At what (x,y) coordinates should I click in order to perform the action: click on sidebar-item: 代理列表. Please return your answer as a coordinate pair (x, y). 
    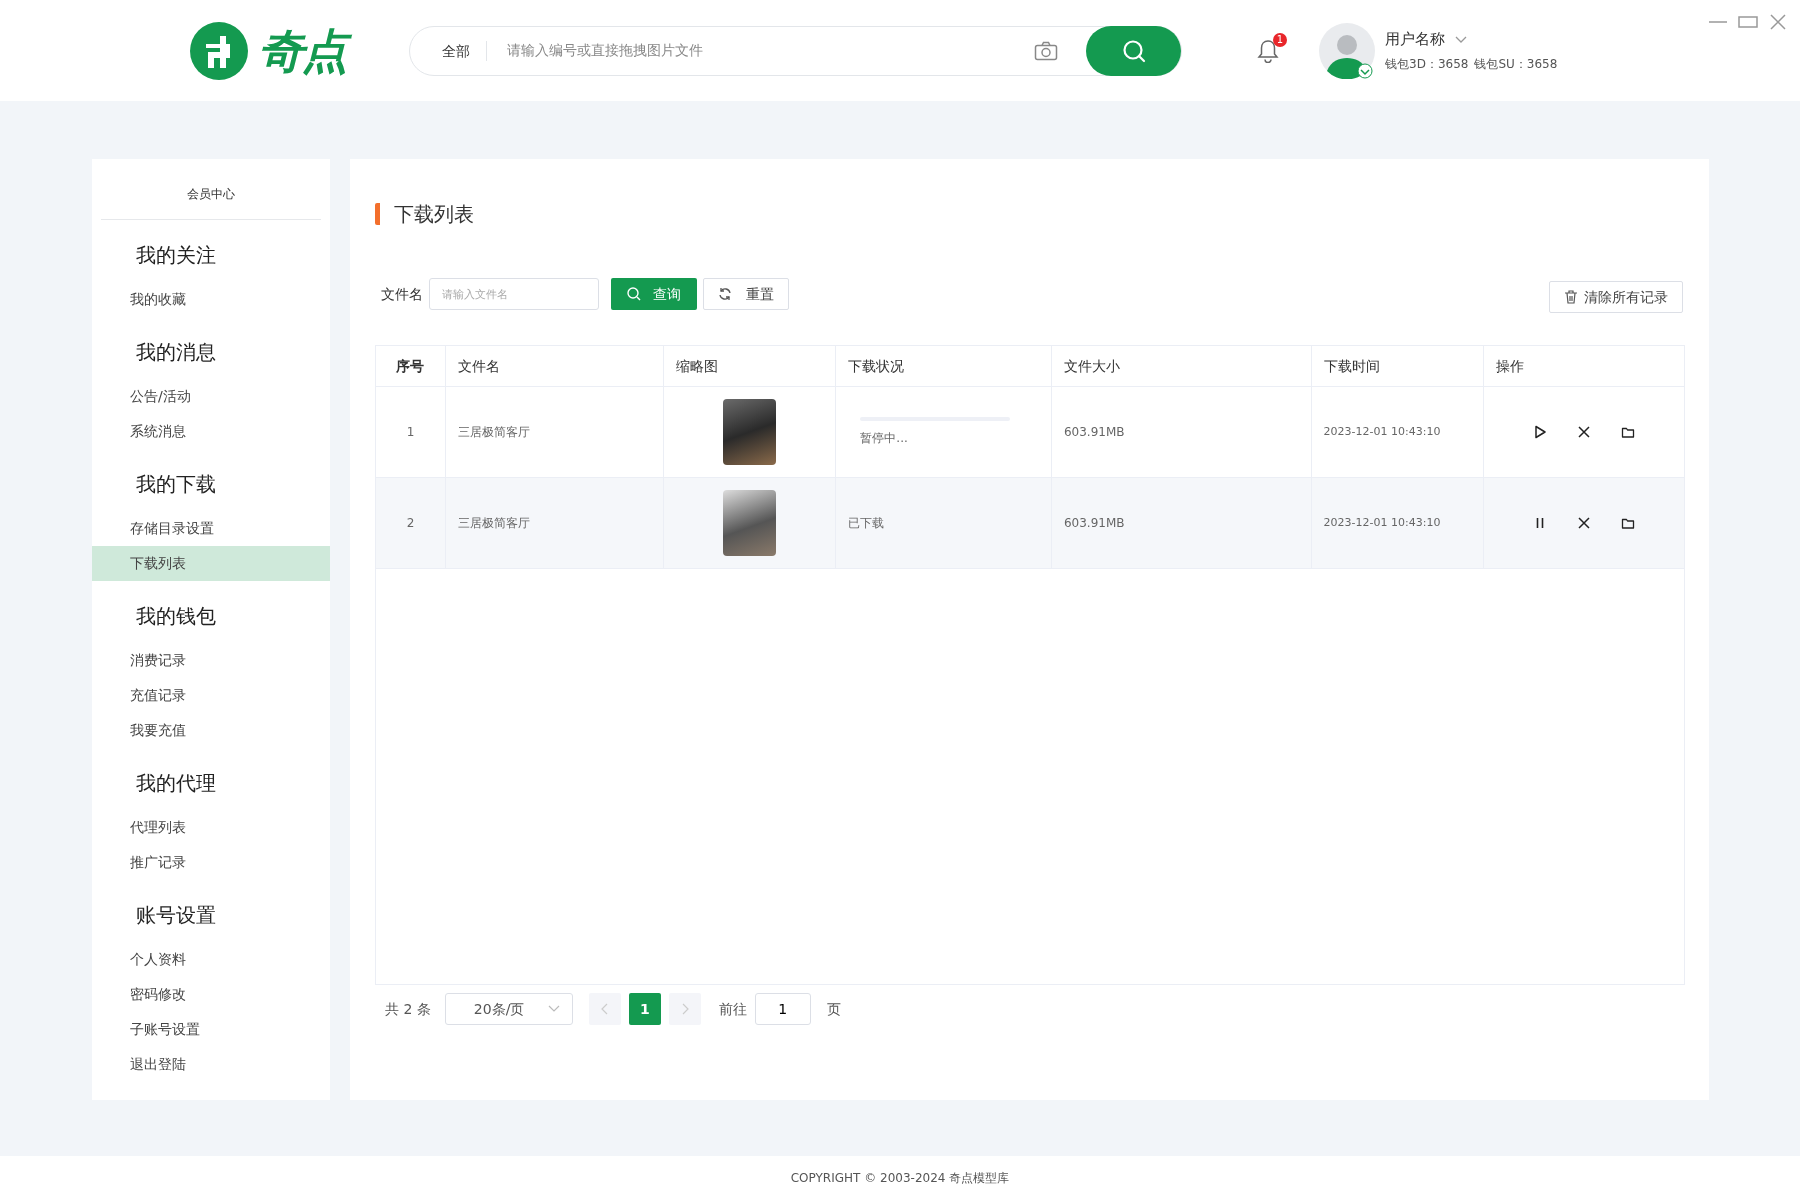
    Looking at the image, I should click on (211, 828).